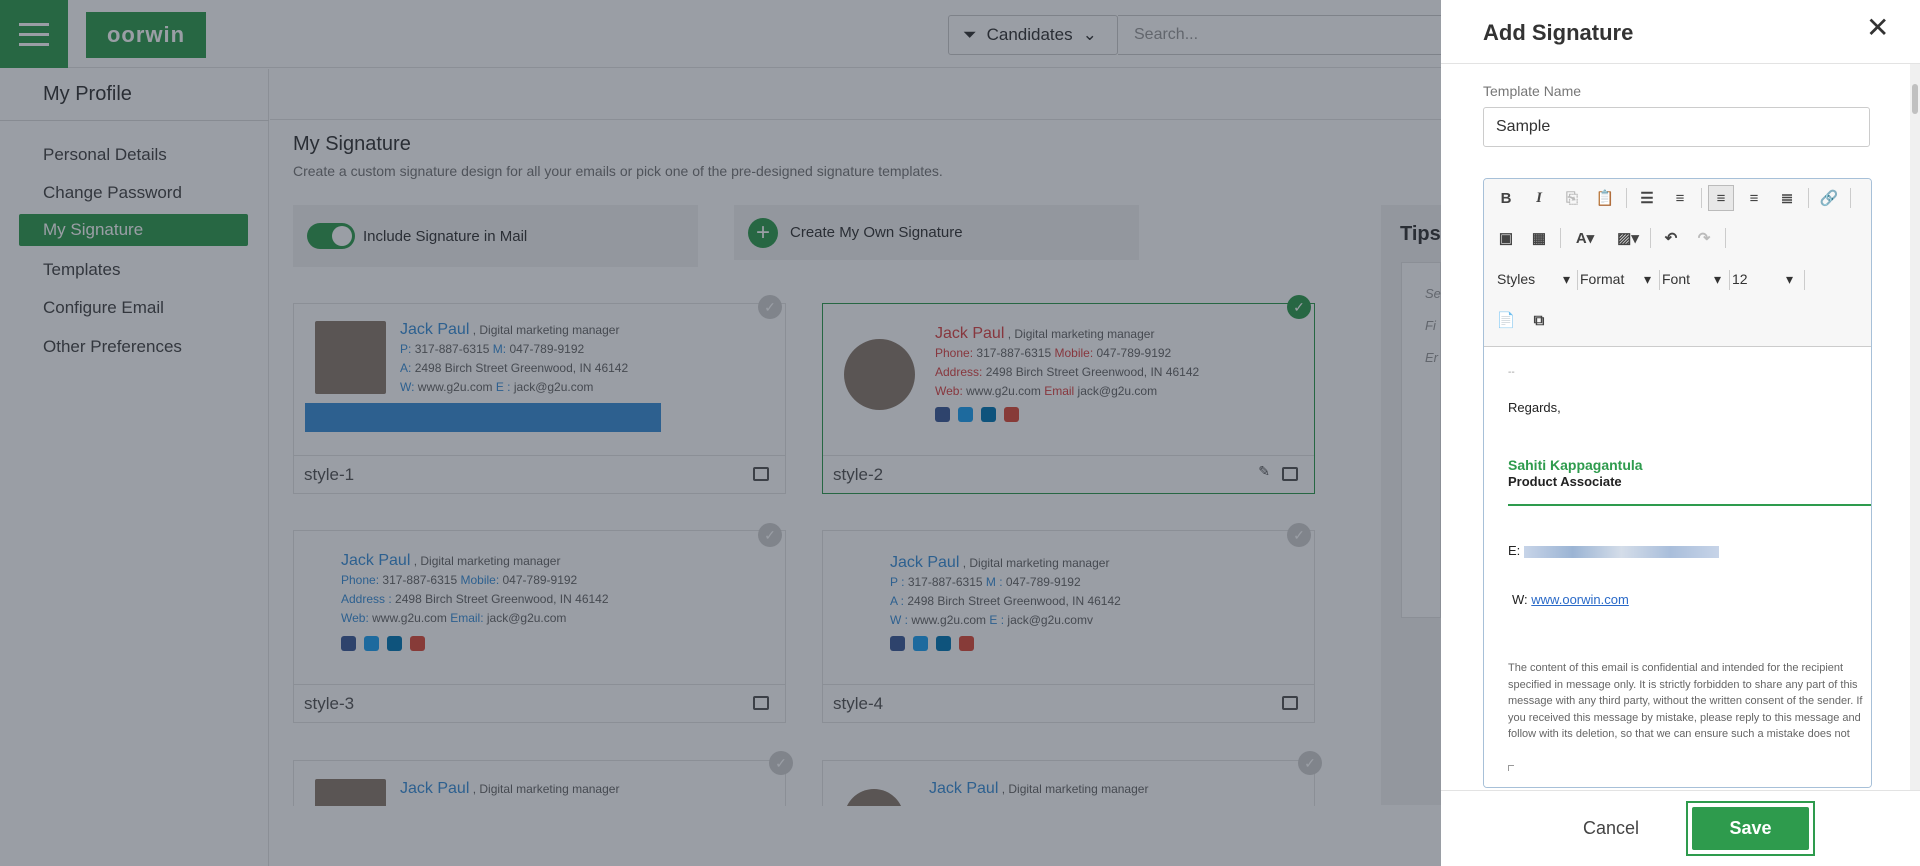 The height and width of the screenshot is (866, 1920). I want to click on text-color-icon: A▾, so click(1585, 238).